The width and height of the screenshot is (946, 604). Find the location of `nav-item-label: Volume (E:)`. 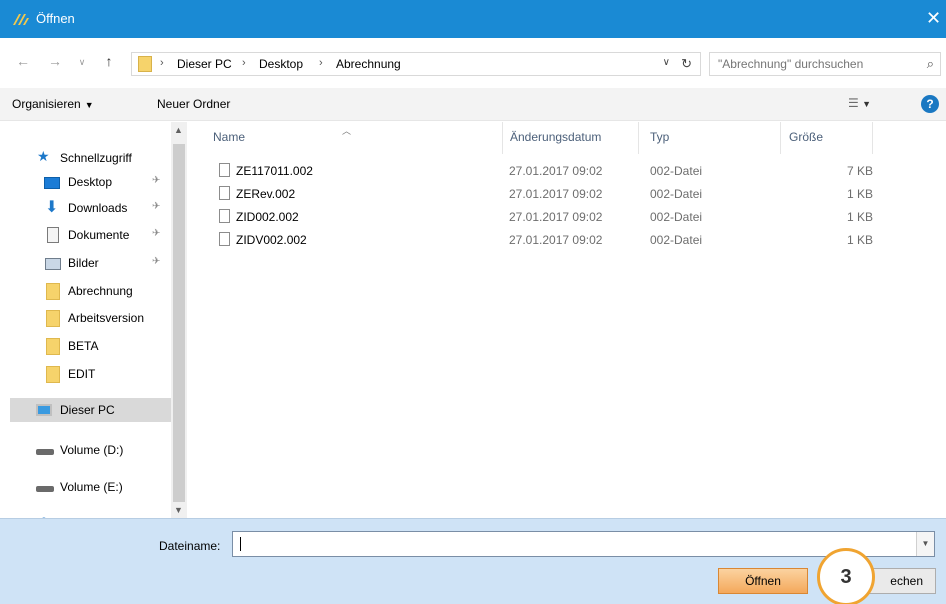

nav-item-label: Volume (E:) is located at coordinates (91, 487).